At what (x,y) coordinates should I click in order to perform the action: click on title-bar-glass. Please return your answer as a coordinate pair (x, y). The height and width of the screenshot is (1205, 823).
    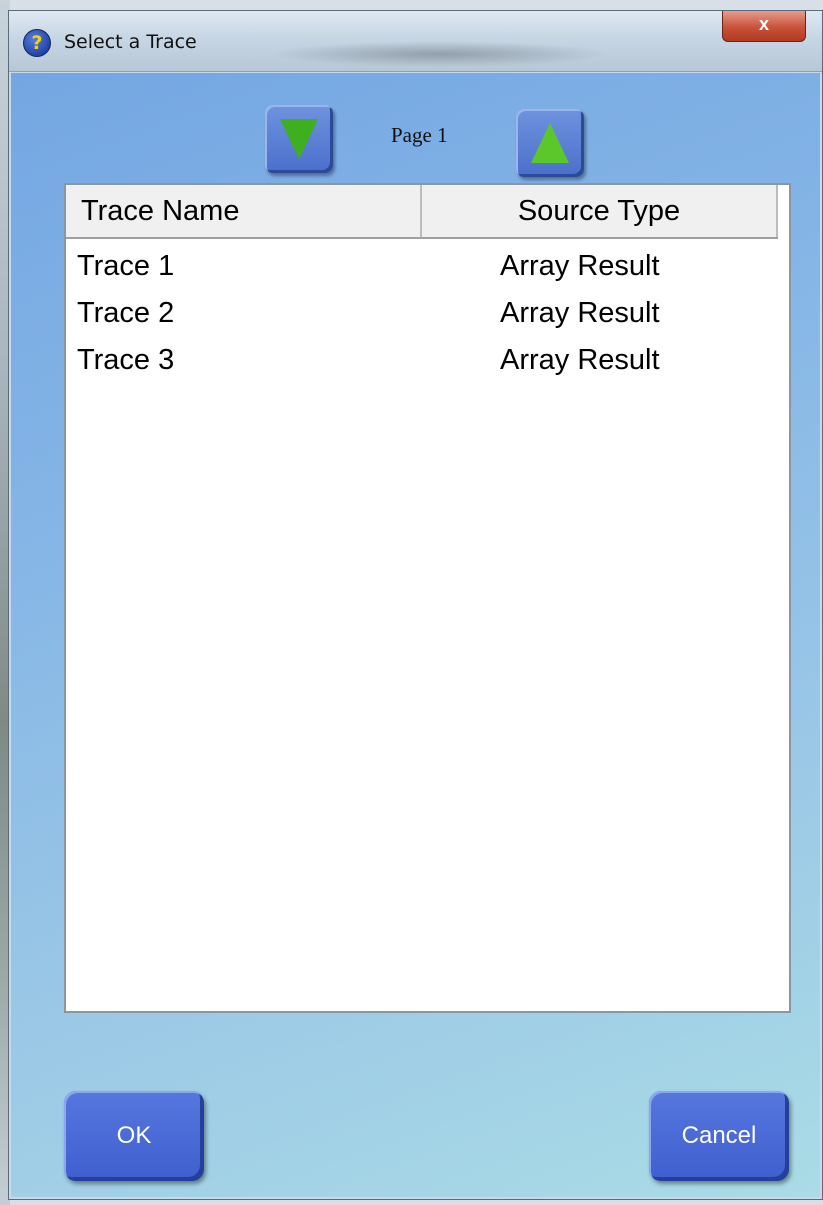
    Looking at the image, I should click on (439, 54).